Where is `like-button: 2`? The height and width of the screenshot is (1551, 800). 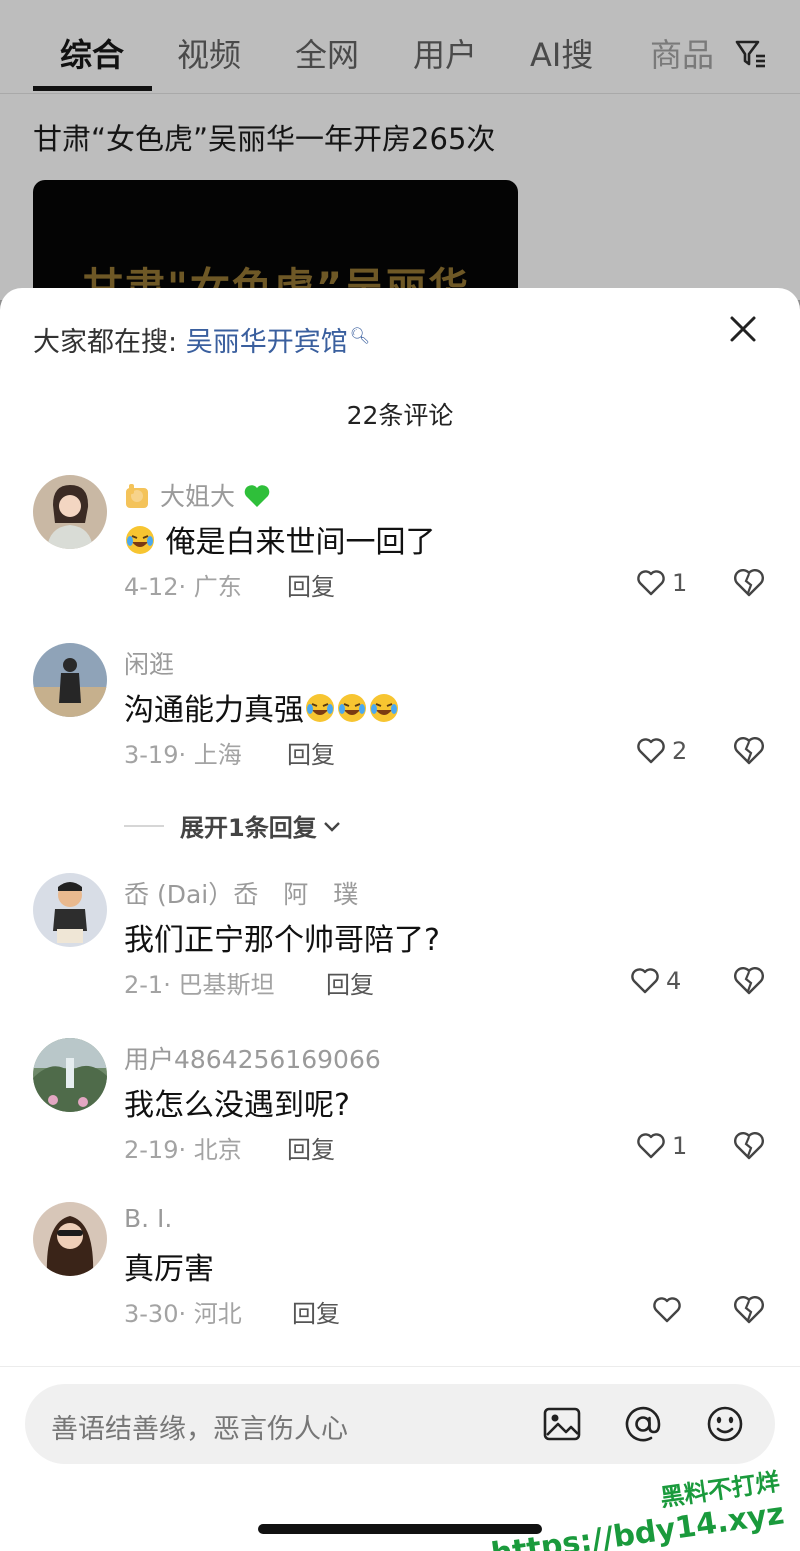 like-button: 2 is located at coordinates (661, 751).